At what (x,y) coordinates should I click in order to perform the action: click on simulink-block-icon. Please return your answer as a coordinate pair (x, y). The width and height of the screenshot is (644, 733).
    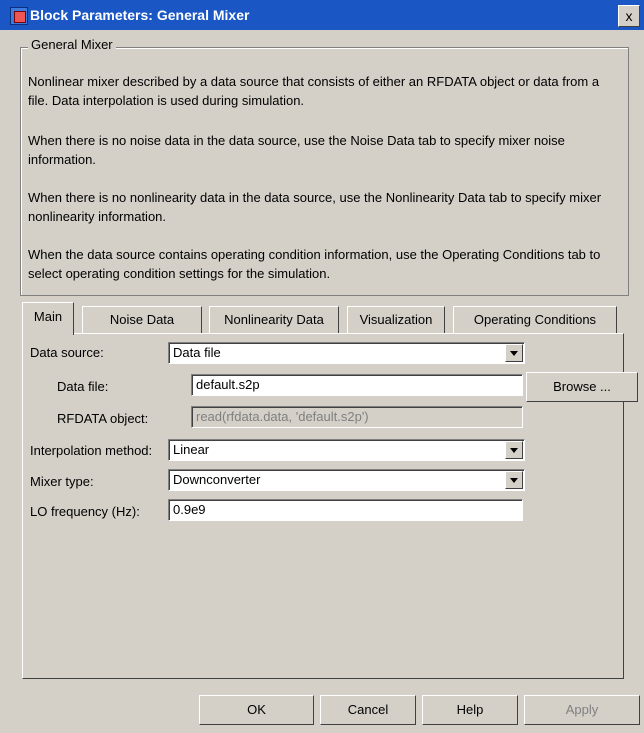
    Looking at the image, I should click on (19, 16).